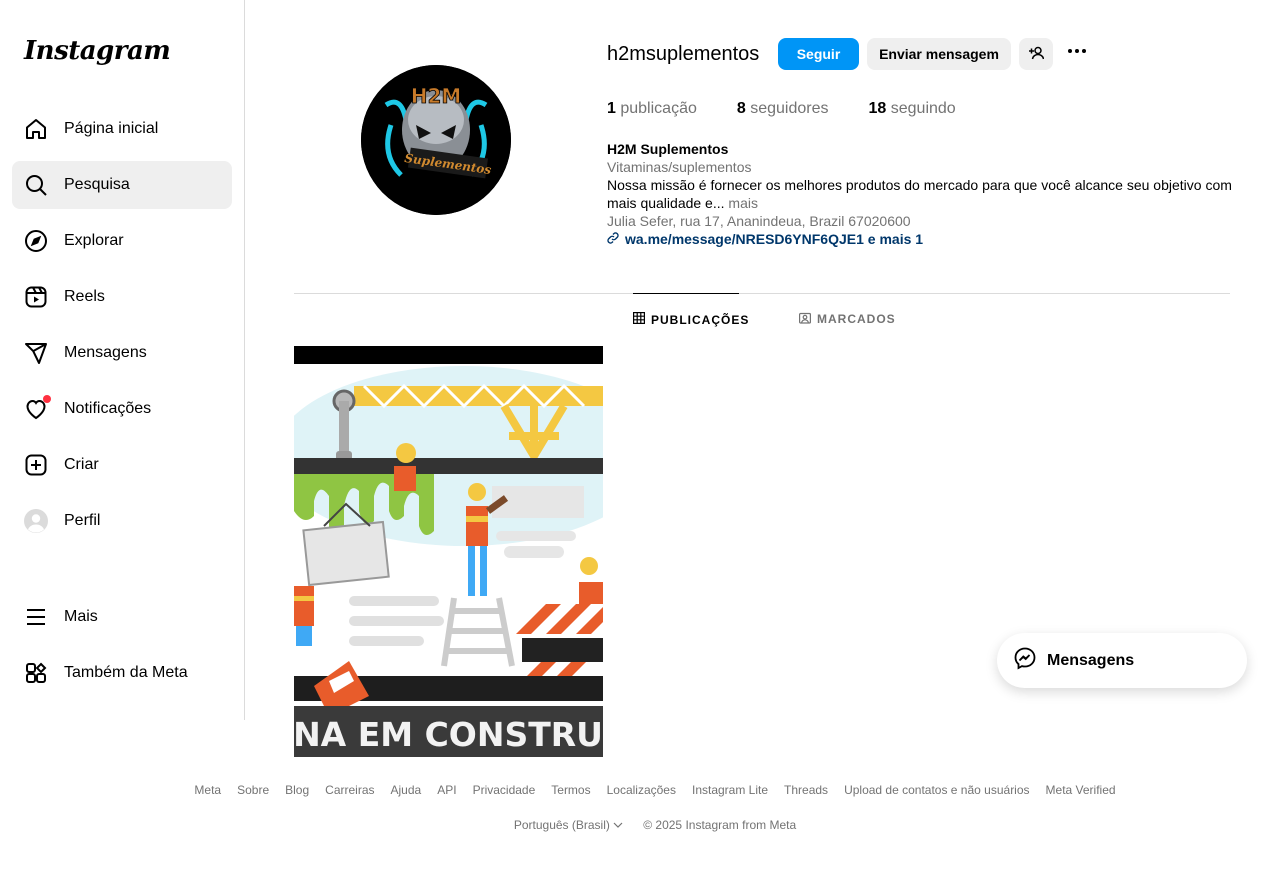 The height and width of the screenshot is (896, 1265). Describe the element at coordinates (47, 399) in the screenshot. I see `notification-dot` at that location.